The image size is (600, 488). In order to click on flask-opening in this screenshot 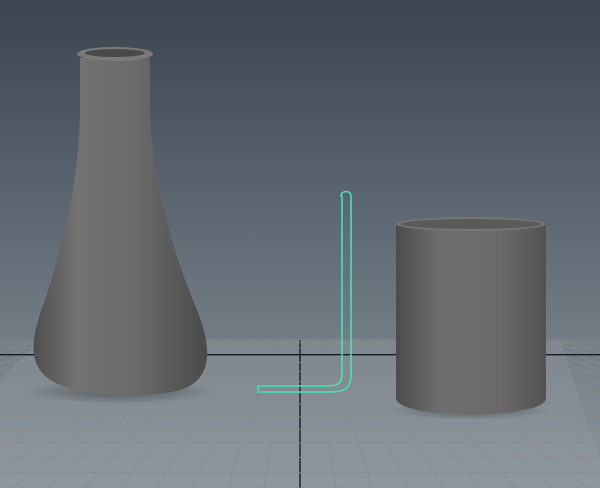, I will do `click(115, 53)`.